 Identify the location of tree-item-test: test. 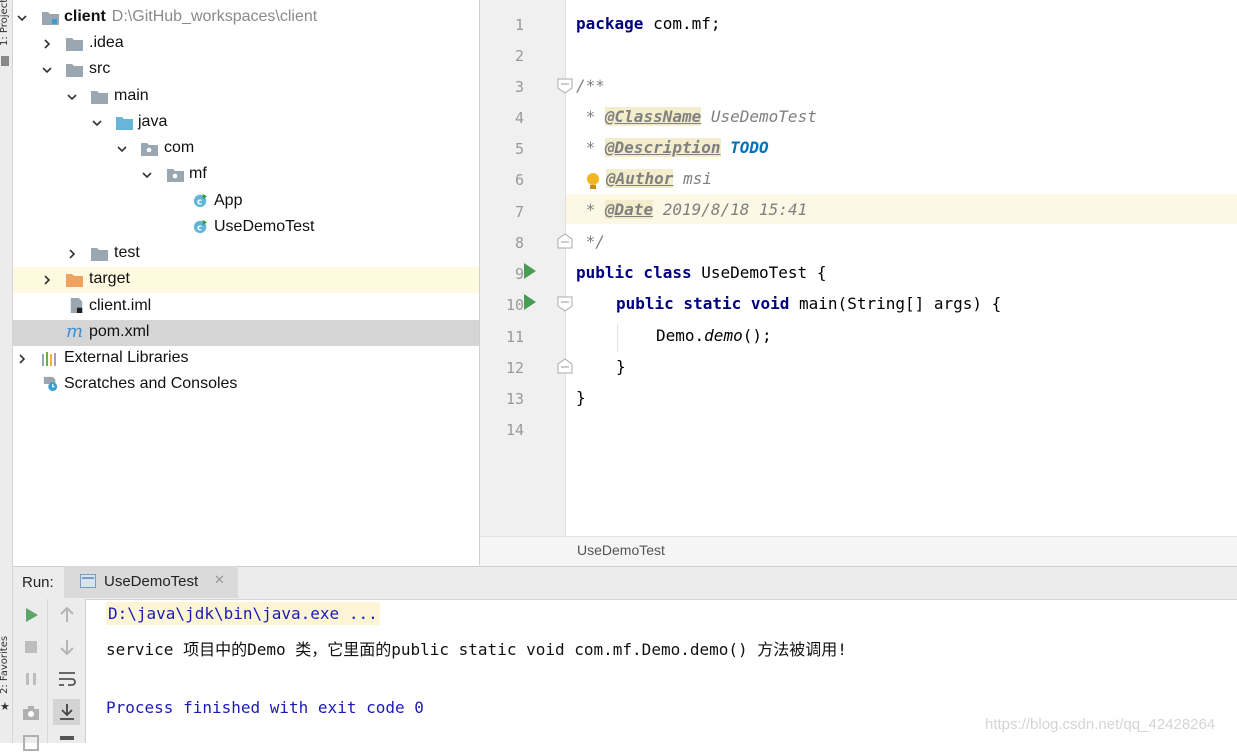
(246, 254).